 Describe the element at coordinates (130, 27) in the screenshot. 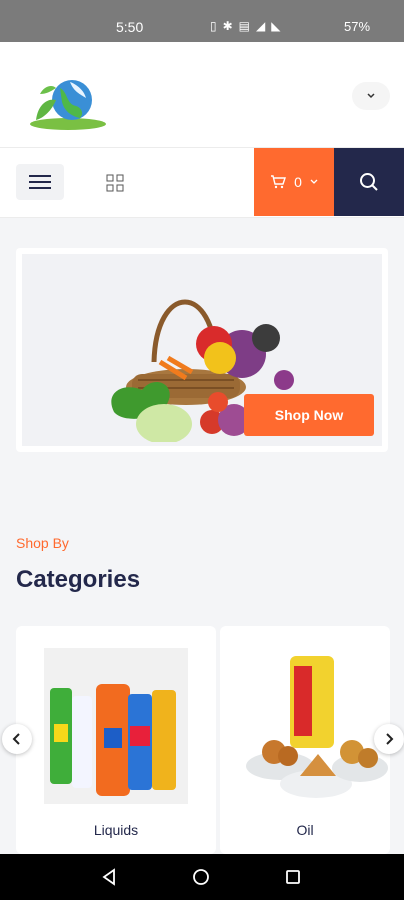

I see `status-time: 5:50` at that location.